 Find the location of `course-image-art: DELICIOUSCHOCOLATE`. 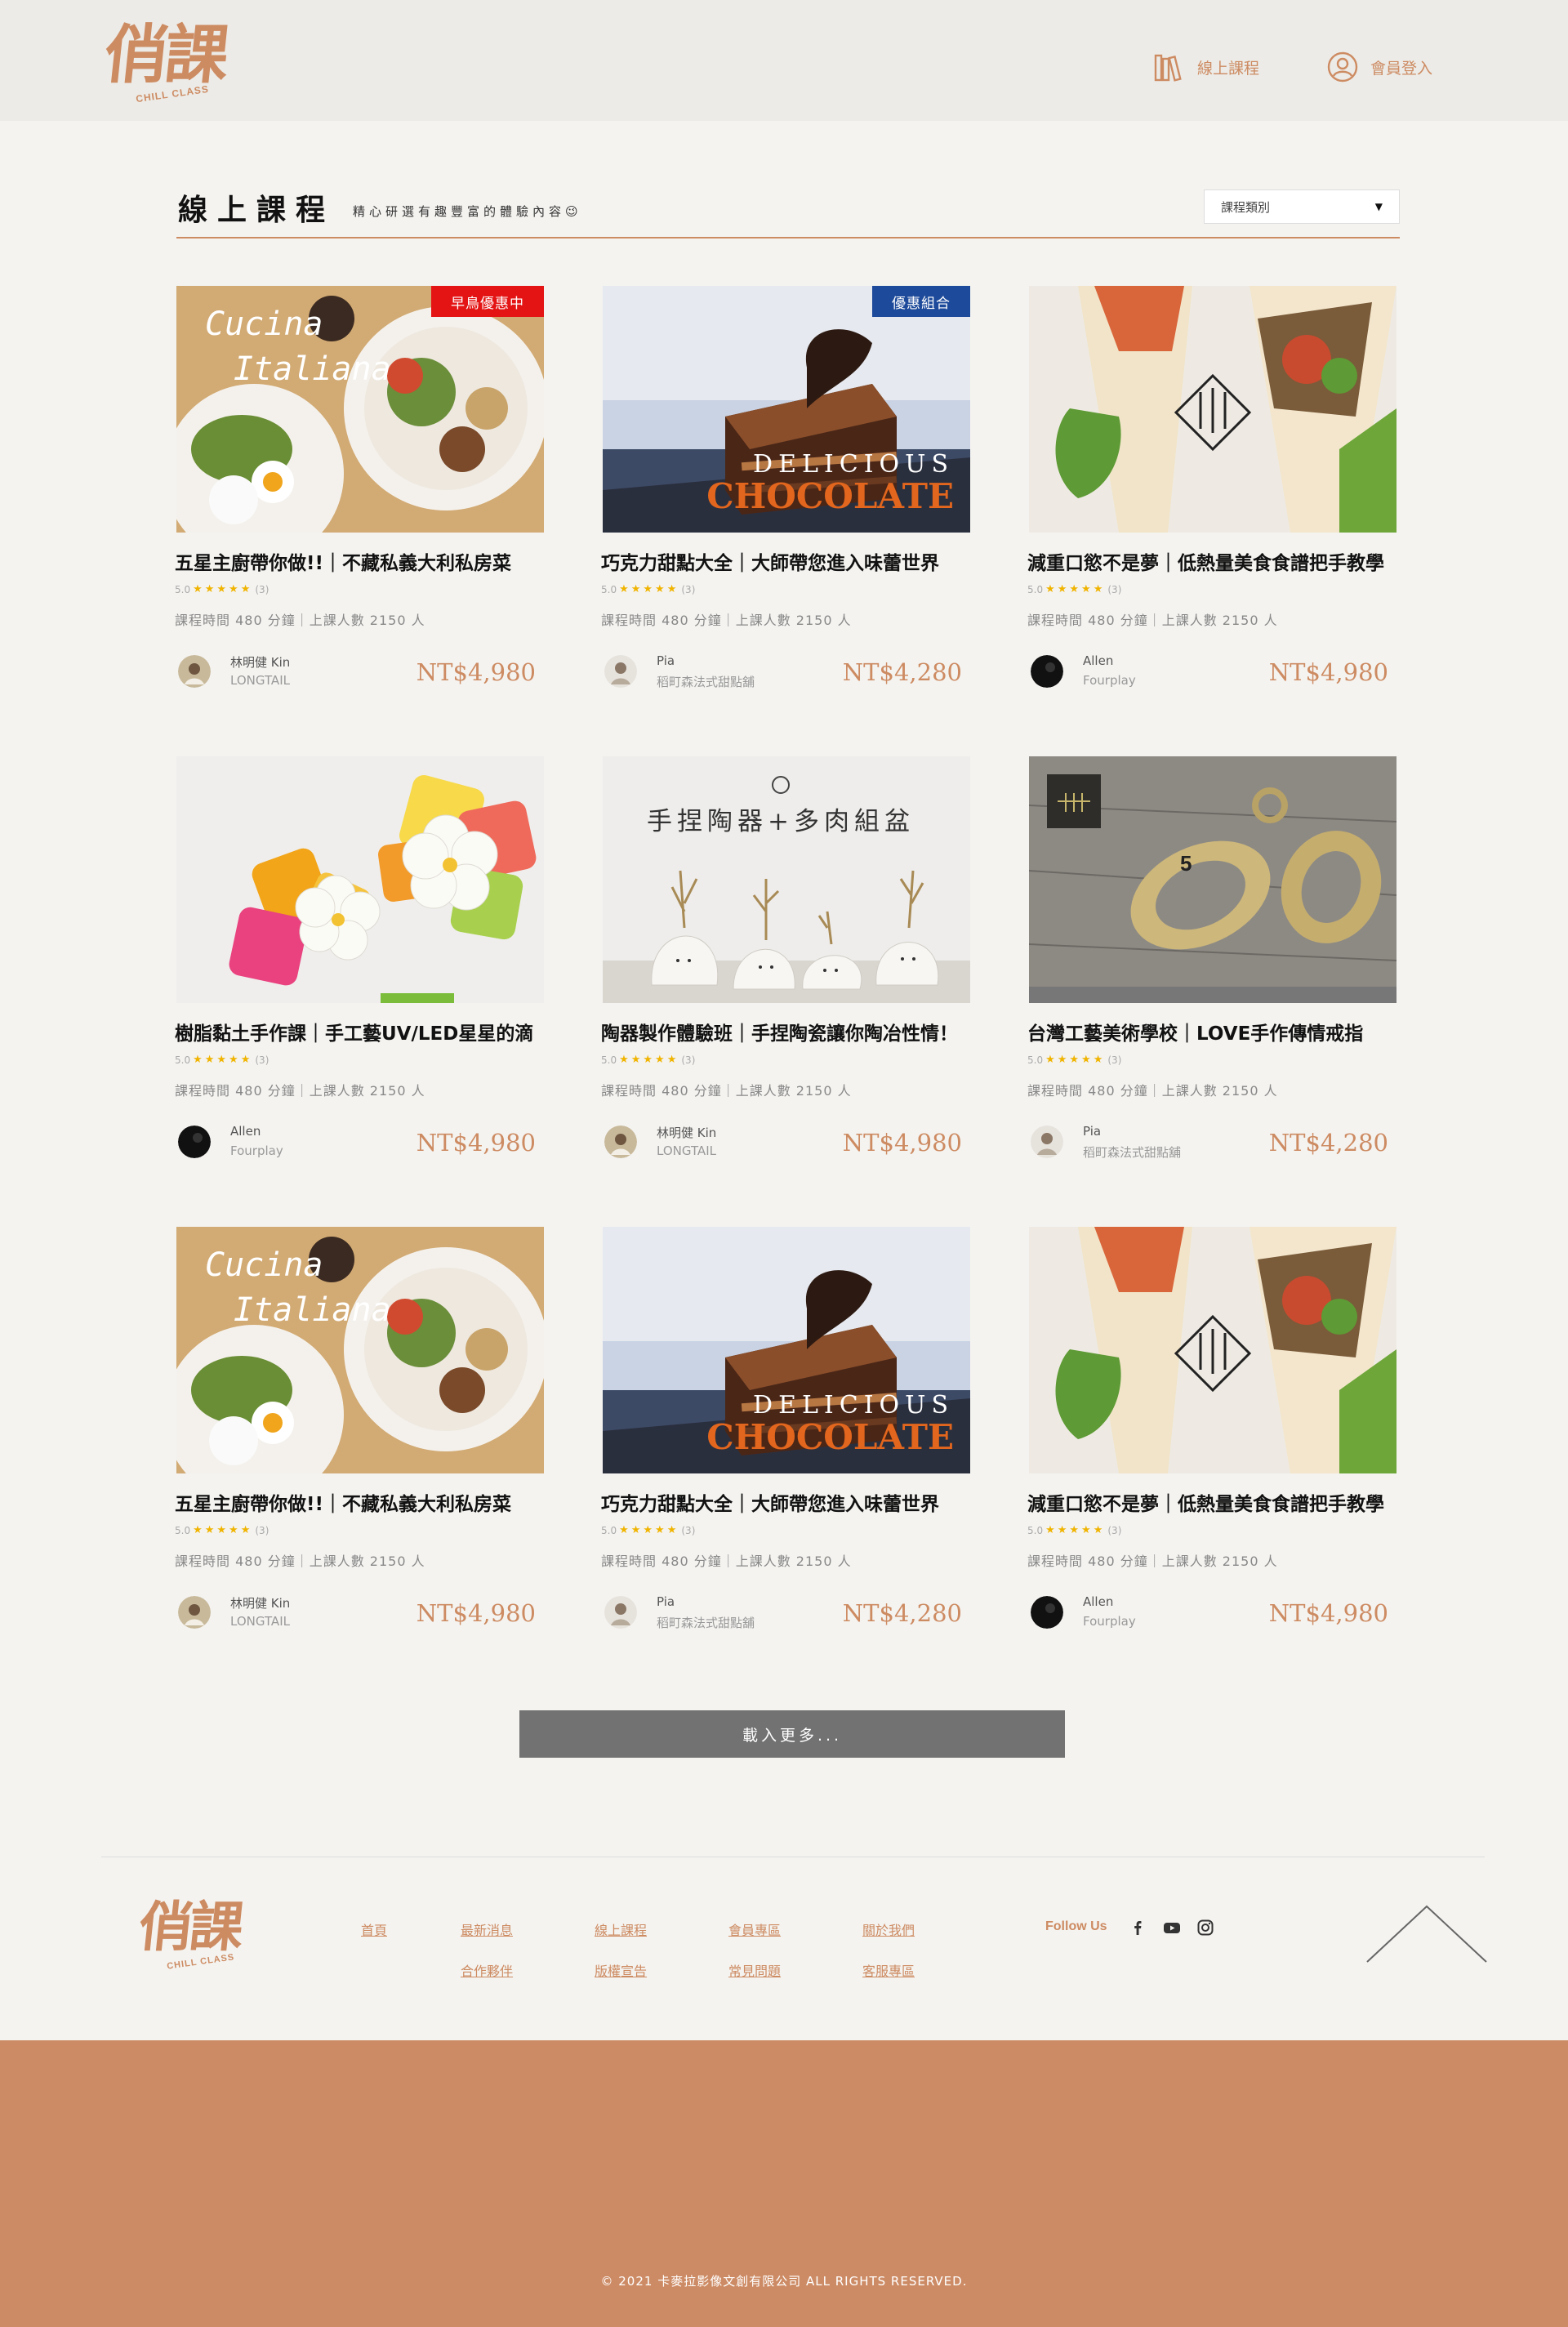

course-image-art: DELICIOUSCHOCOLATE is located at coordinates (786, 409).